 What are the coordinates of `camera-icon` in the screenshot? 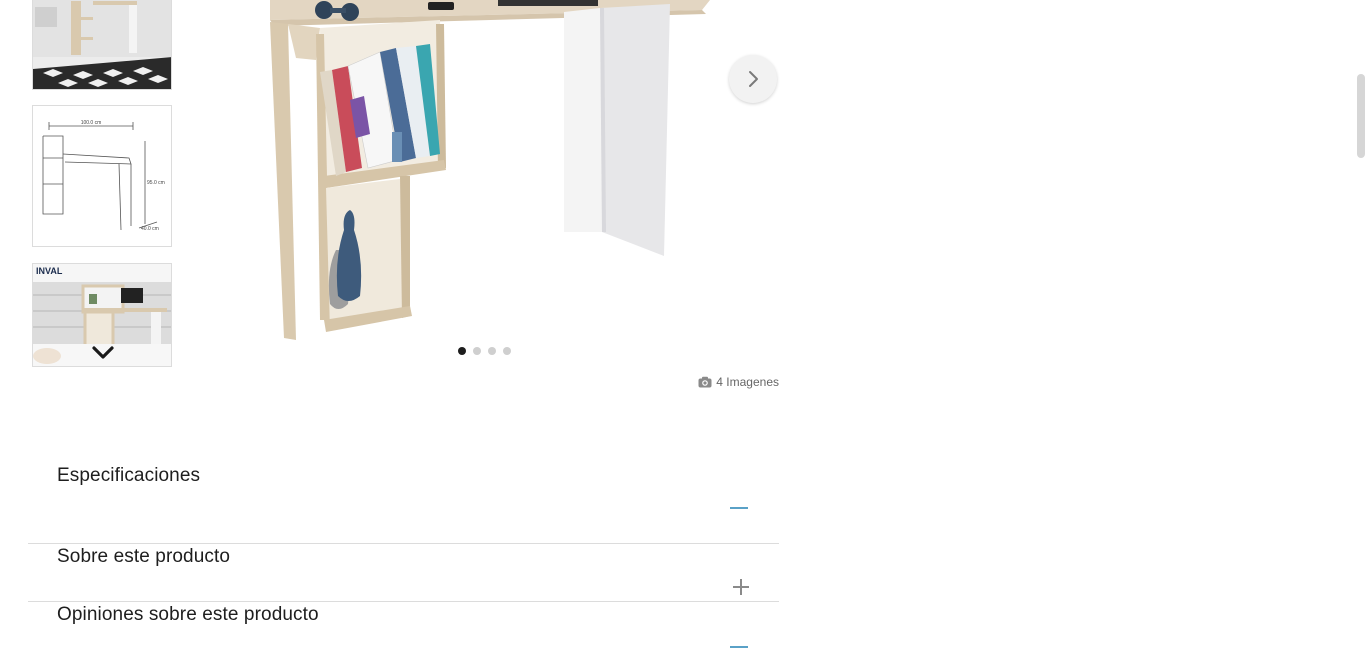 It's located at (705, 382).